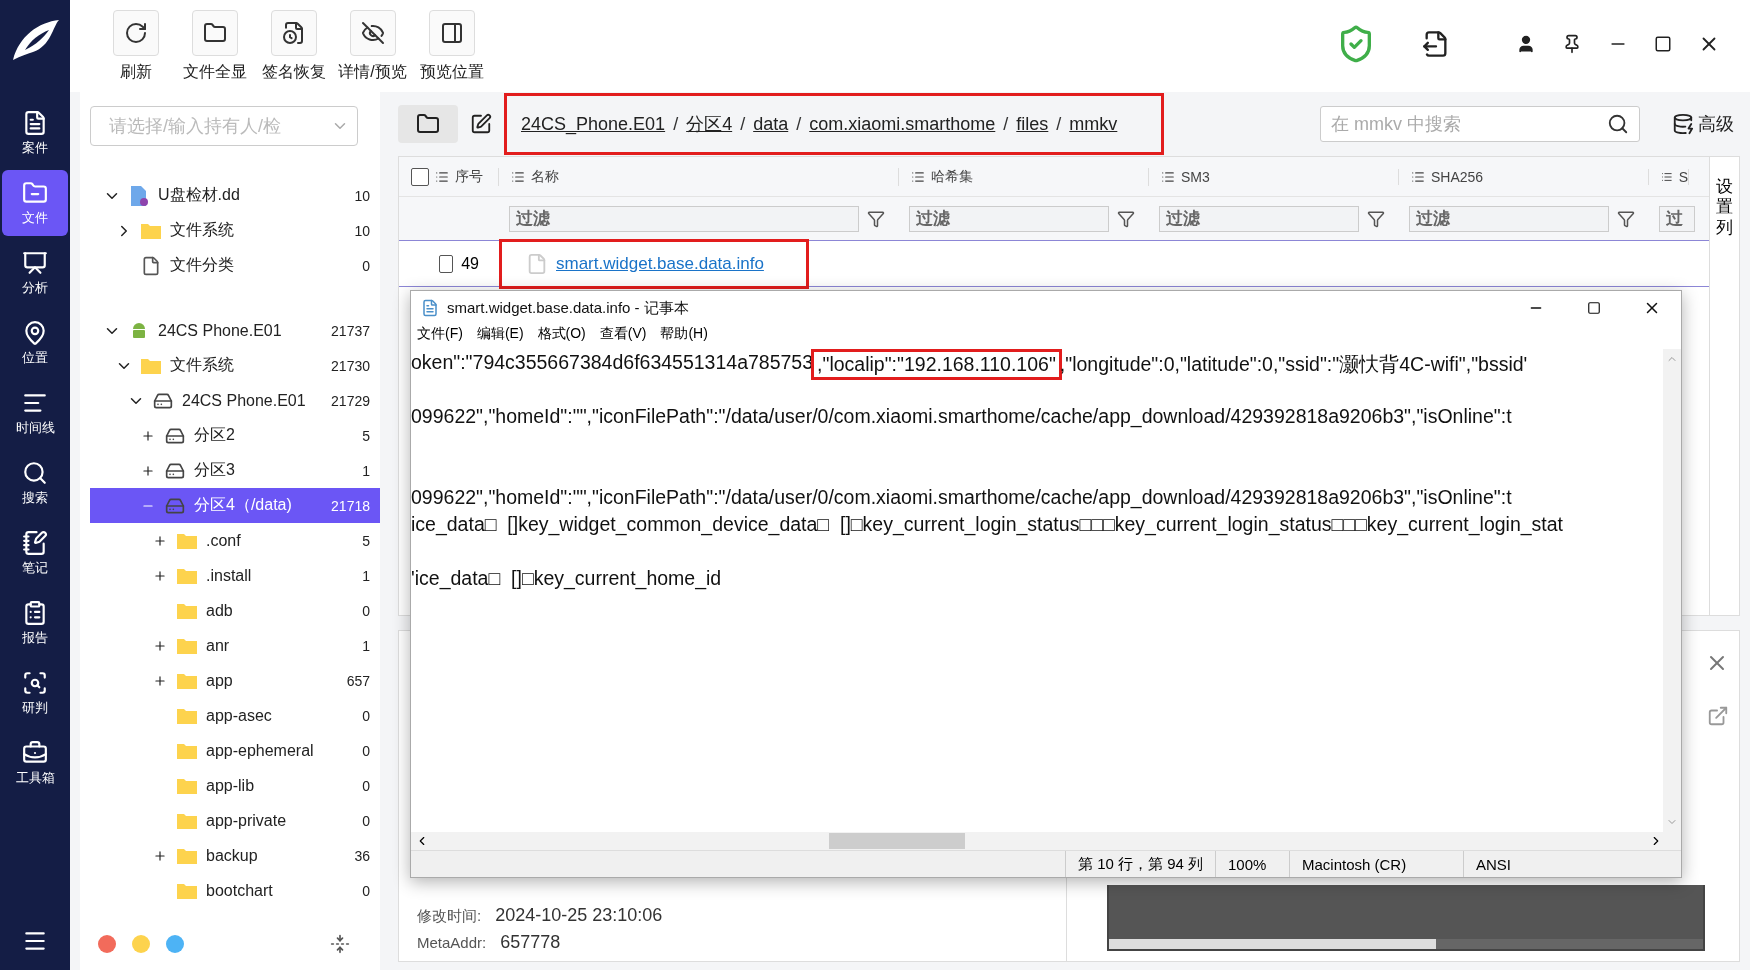 The height and width of the screenshot is (970, 1750). I want to click on column-header: 名称, so click(699, 176).